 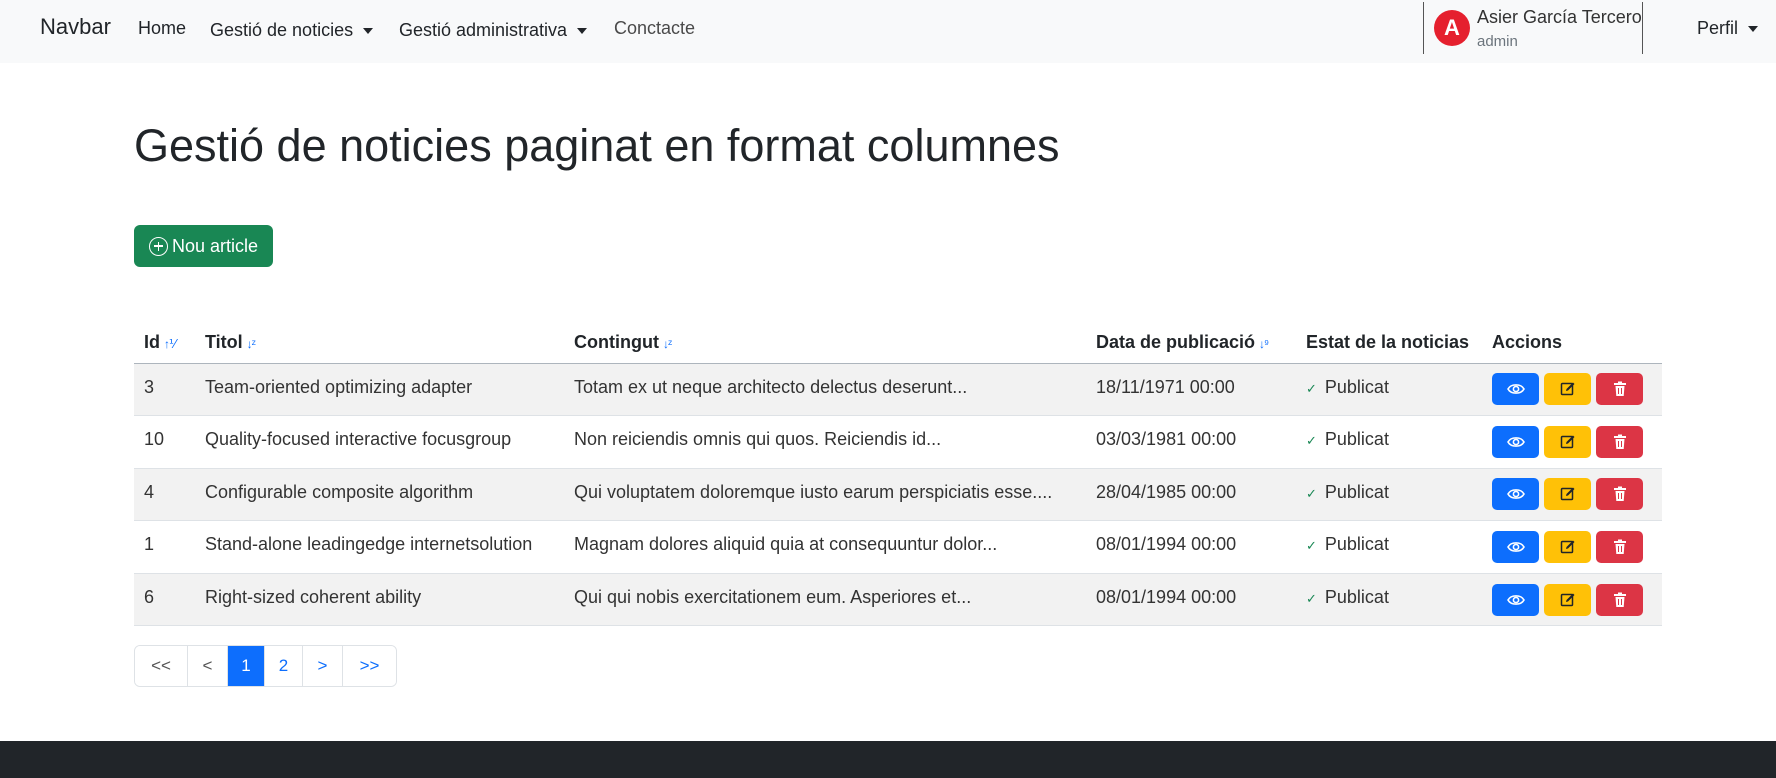 What do you see at coordinates (1527, 341) in the screenshot?
I see `header-accions-label: Accions` at bounding box center [1527, 341].